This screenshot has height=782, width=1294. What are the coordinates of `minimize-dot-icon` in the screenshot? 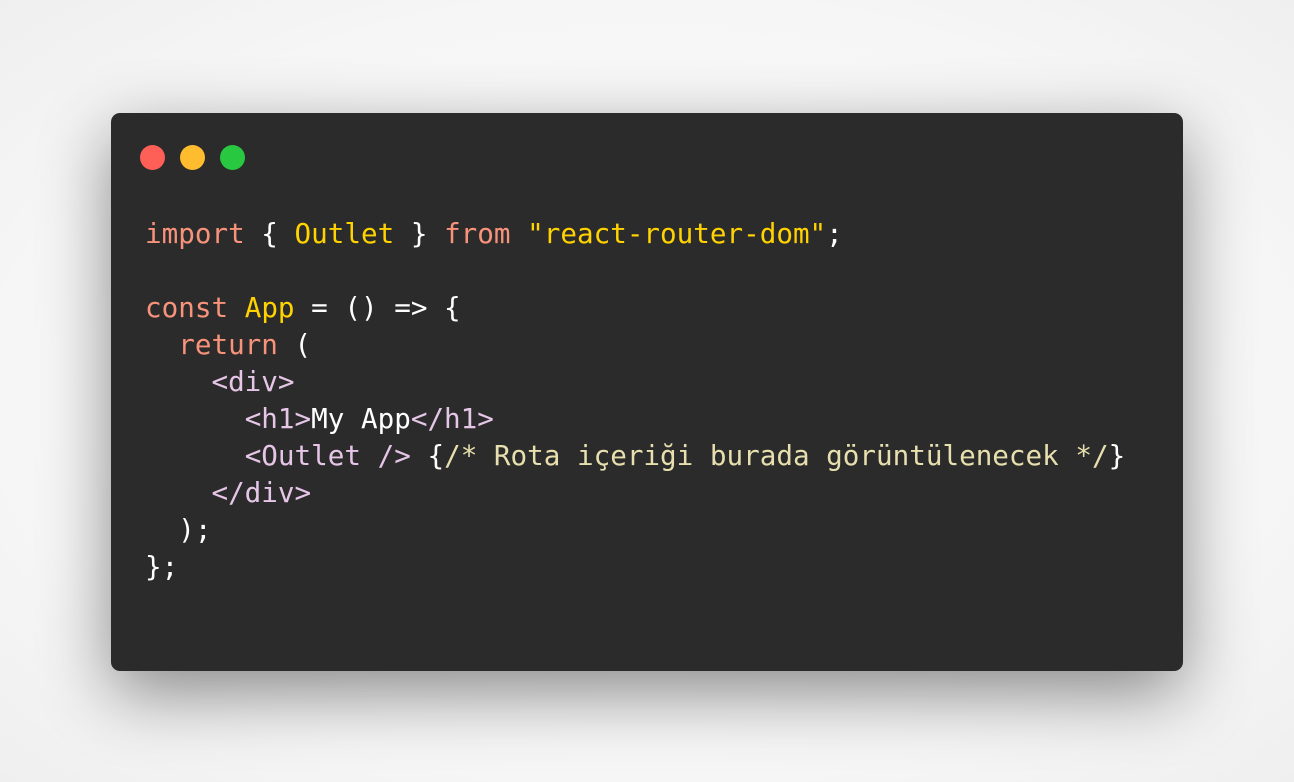 It's located at (192, 157).